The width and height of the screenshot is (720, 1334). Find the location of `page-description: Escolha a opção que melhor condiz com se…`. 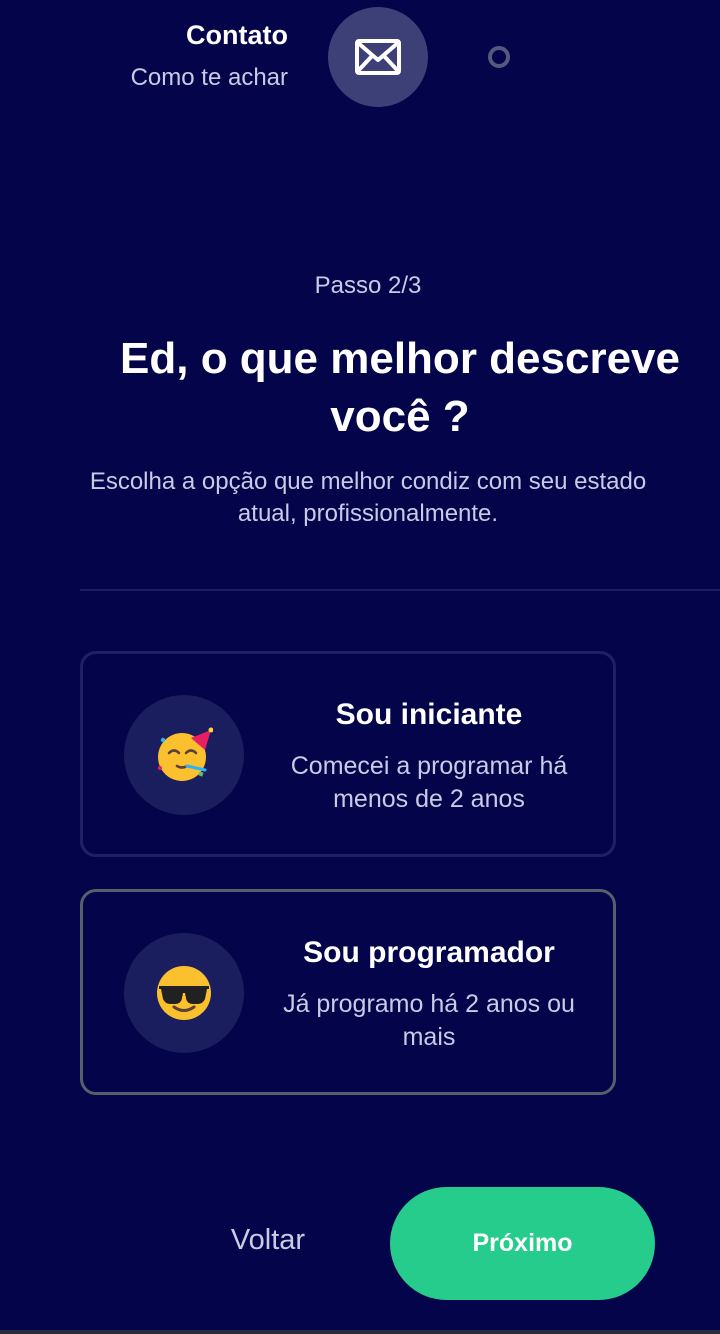

page-description: Escolha a opção que melhor condiz com se… is located at coordinates (368, 497).